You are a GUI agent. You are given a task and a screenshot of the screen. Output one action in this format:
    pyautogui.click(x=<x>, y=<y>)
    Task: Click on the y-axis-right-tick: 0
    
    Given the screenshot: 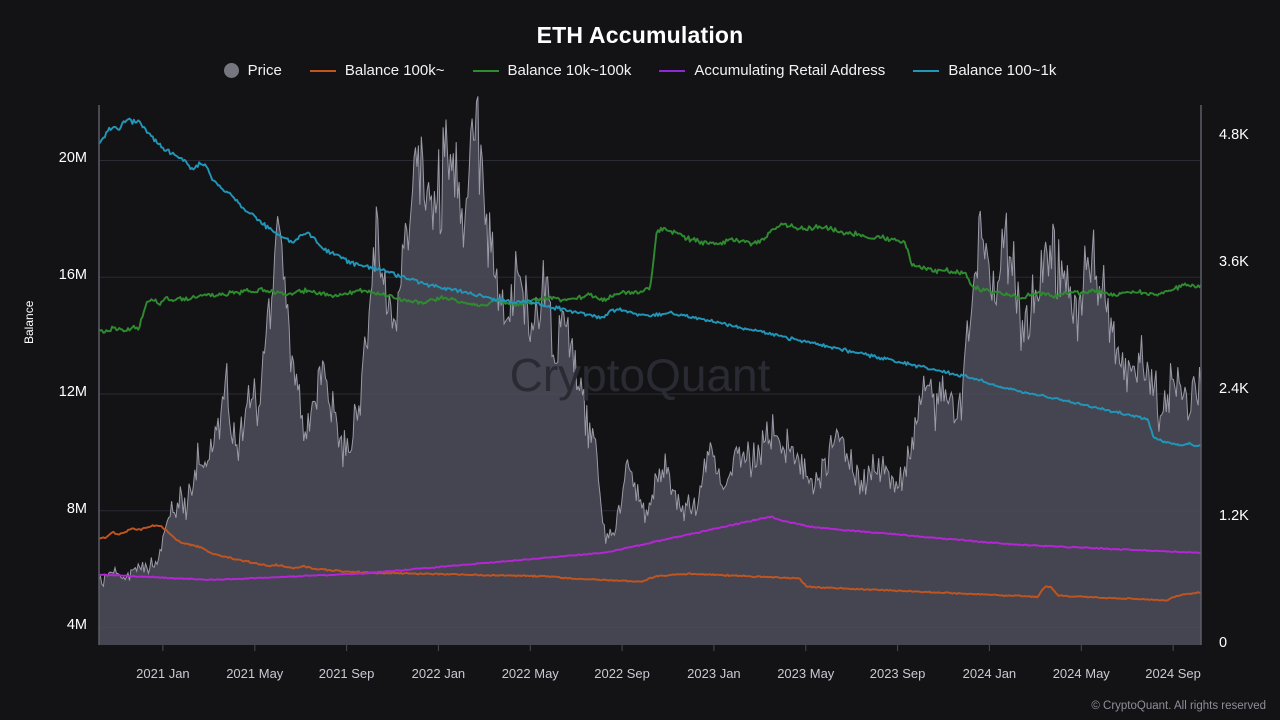 What is the action you would take?
    pyautogui.click(x=1223, y=643)
    